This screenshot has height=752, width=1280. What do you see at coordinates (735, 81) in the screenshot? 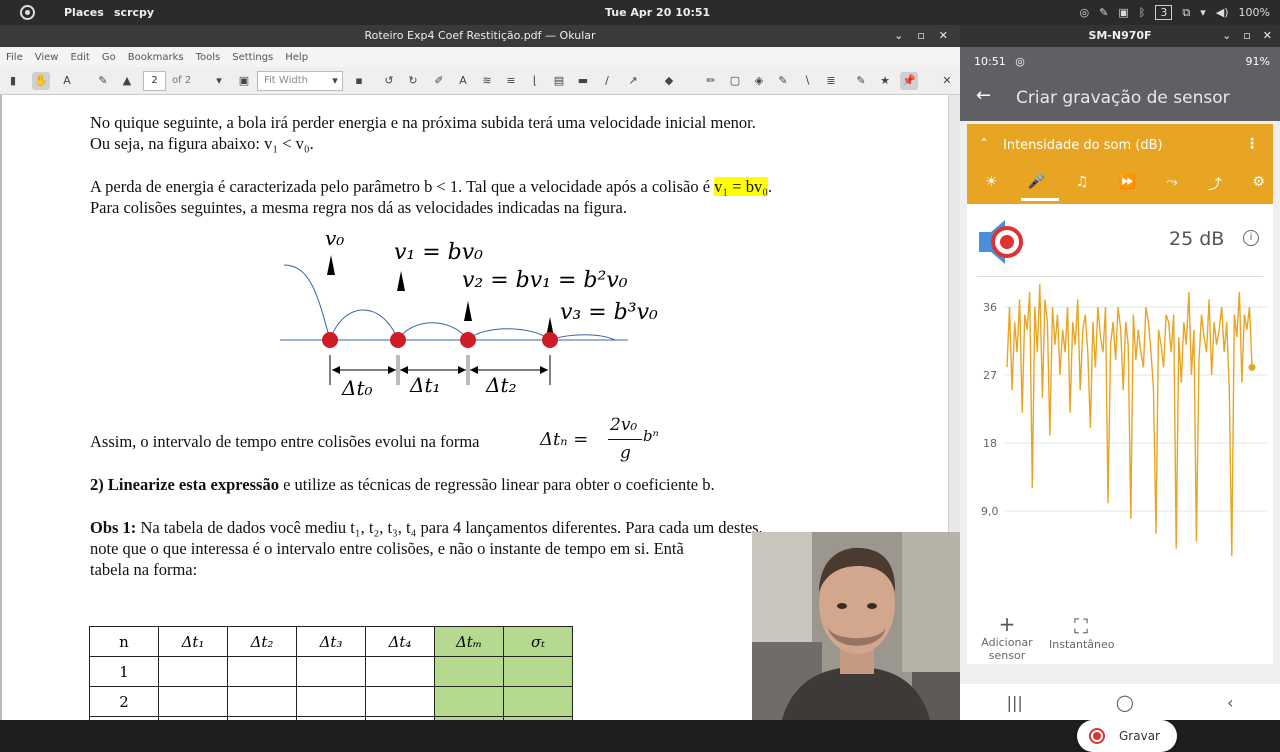
I see `shape-icon: ▢` at bounding box center [735, 81].